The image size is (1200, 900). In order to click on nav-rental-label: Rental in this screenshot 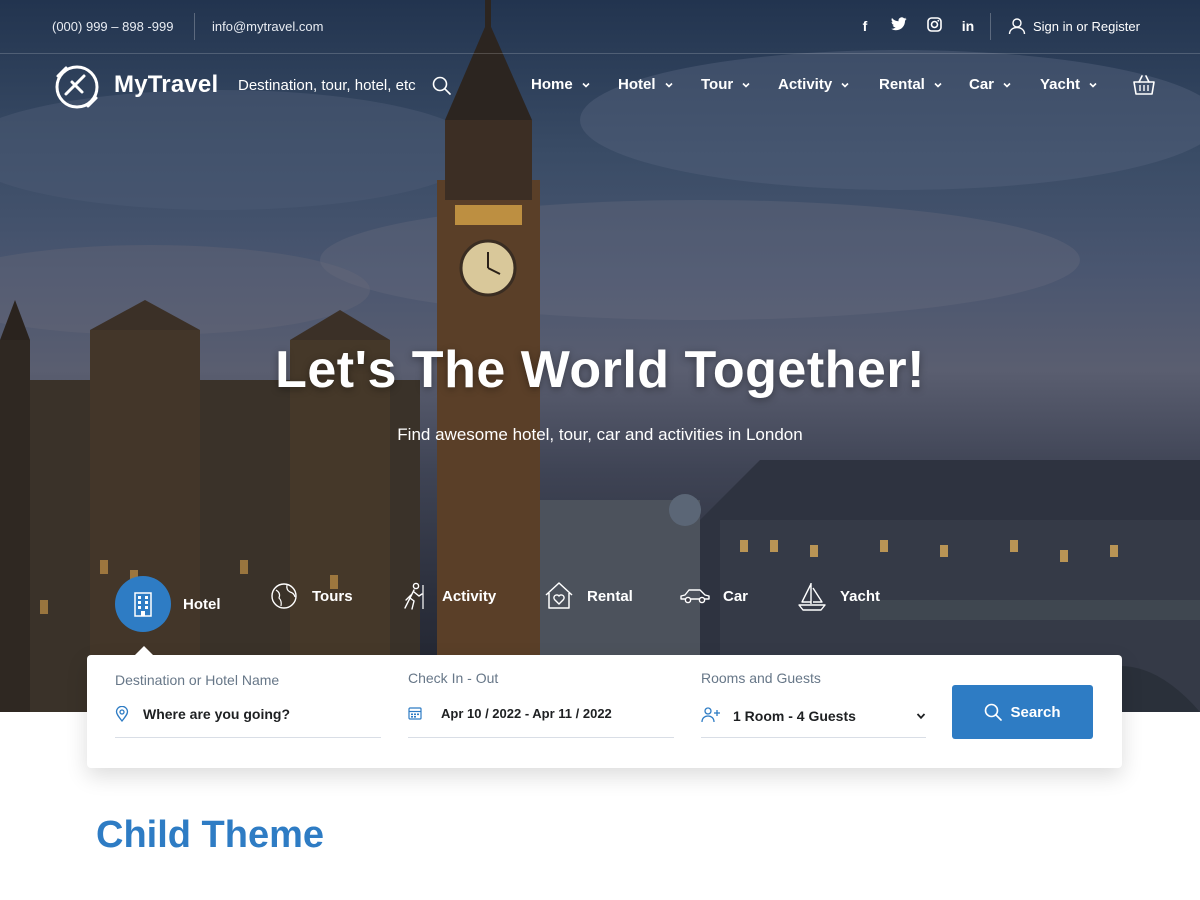, I will do `click(902, 84)`.